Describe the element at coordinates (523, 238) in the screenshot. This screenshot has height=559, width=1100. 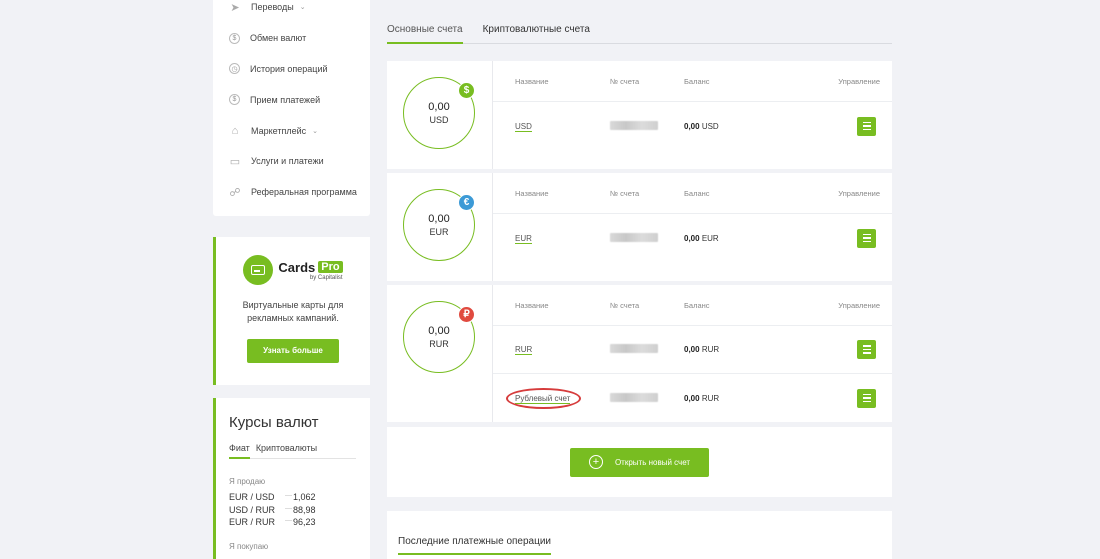
I see `account-name-link: EUR` at that location.